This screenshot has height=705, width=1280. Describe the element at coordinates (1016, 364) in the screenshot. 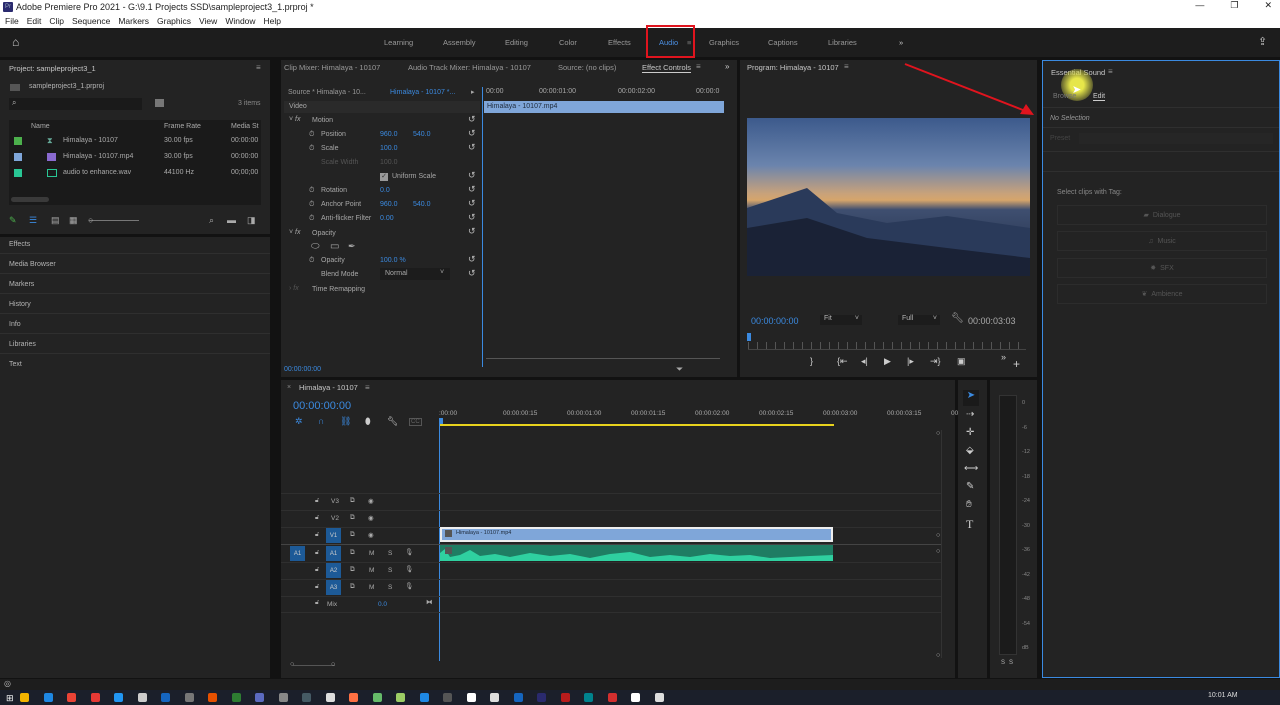

I see `button-editor-icon: +` at that location.